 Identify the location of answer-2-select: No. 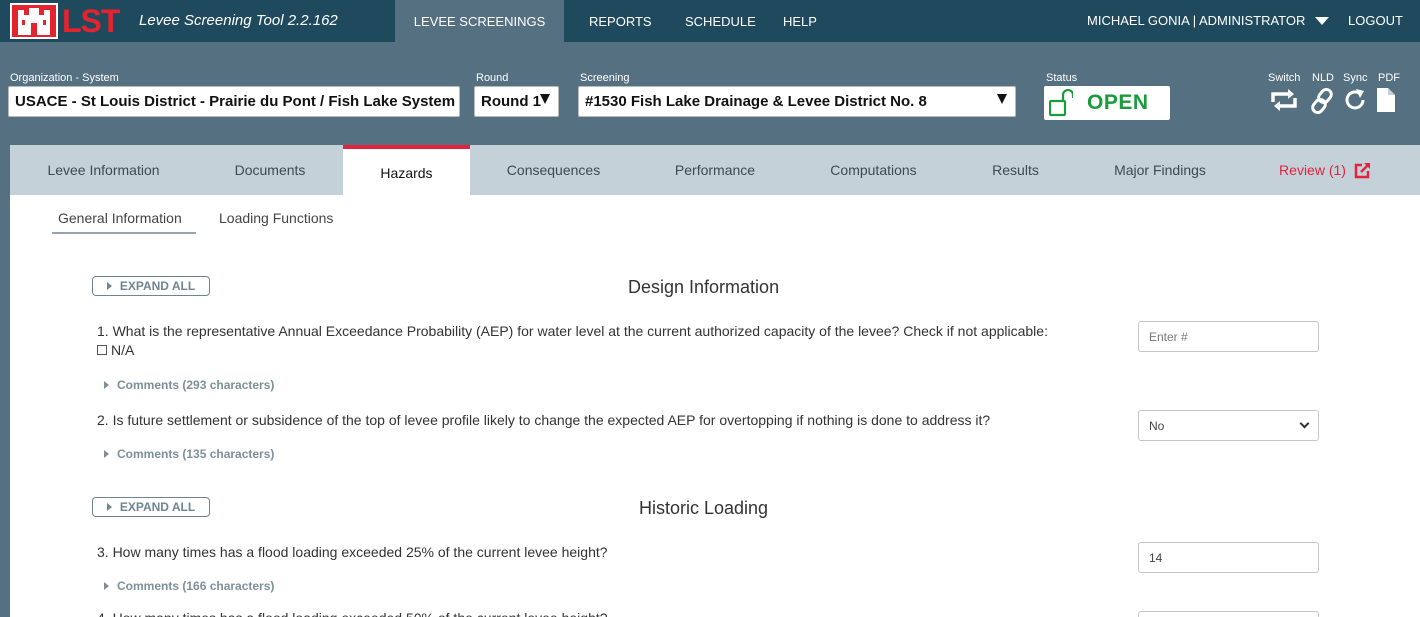
(1228, 425).